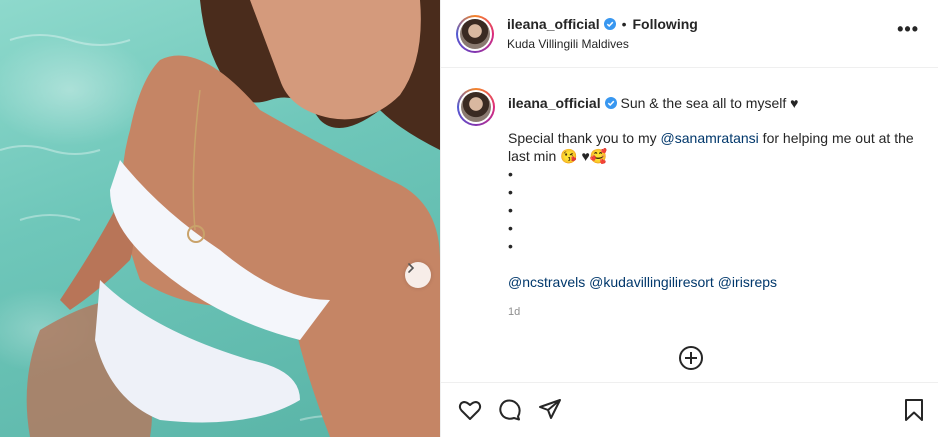  I want to click on caption-line-1: Sun & the sea all to myself ♥, so click(709, 103).